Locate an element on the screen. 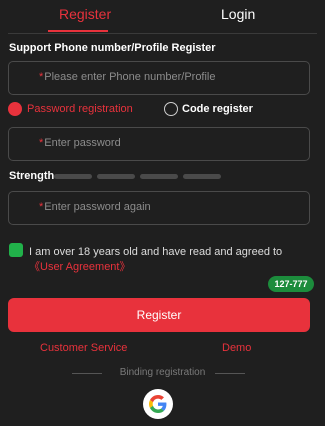 Image resolution: width=325 pixels, height=426 pixels. google-login-button is located at coordinates (158, 404).